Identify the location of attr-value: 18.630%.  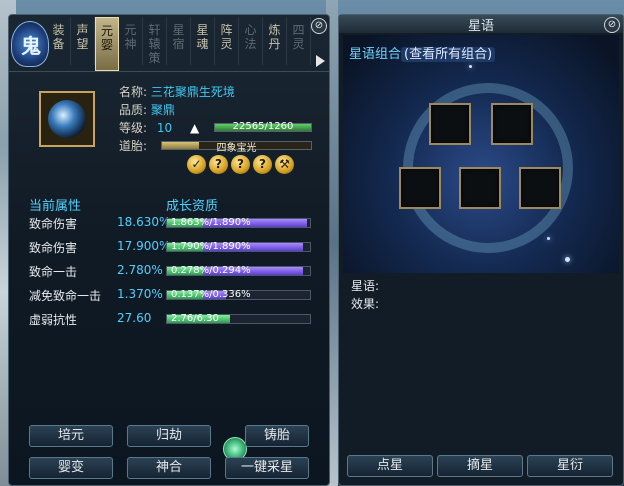
(144, 222).